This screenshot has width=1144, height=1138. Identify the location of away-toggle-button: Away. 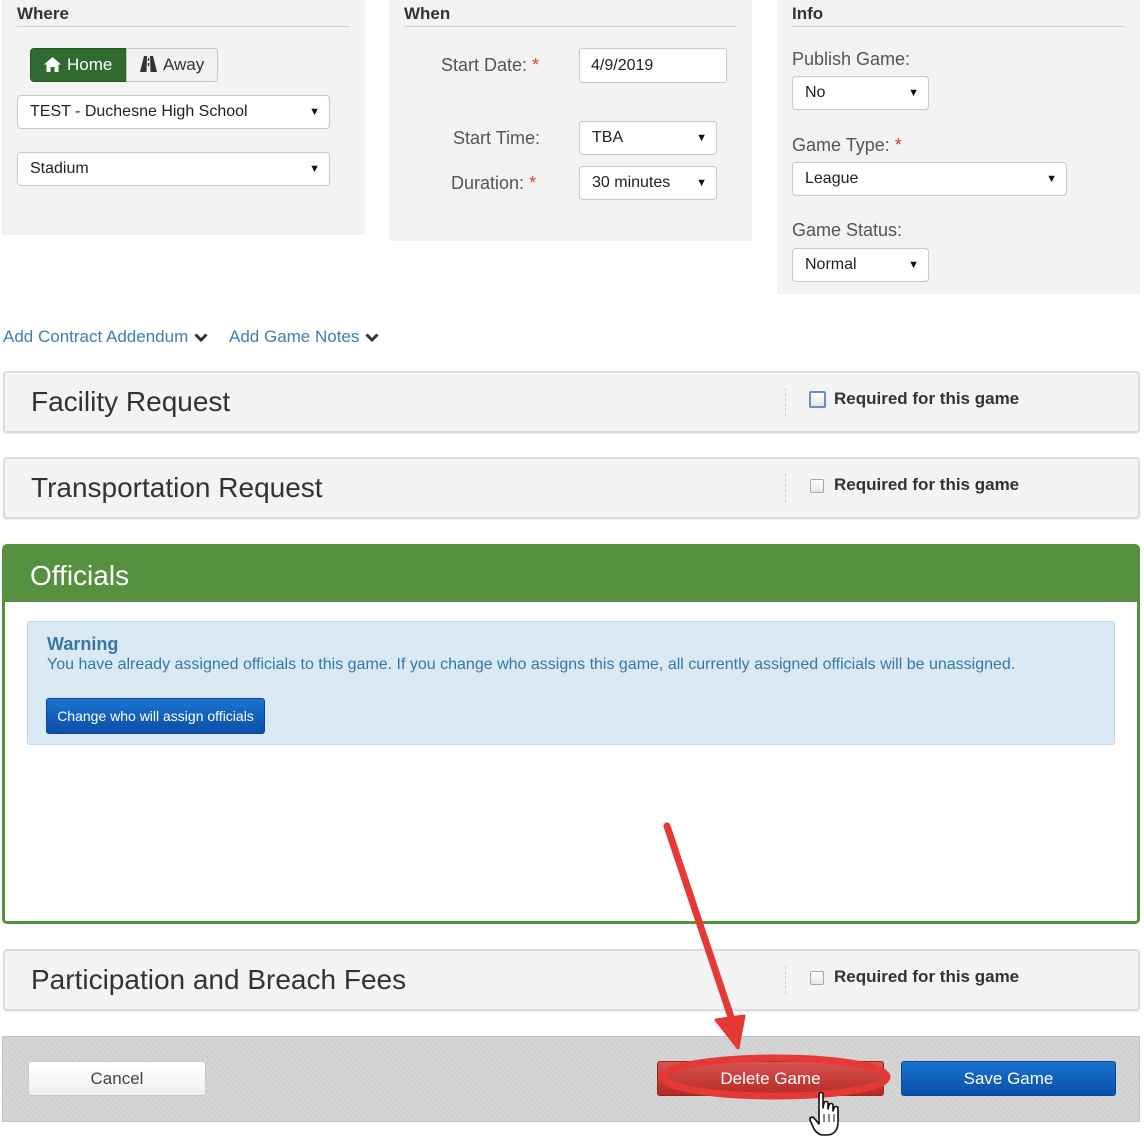
(172, 65).